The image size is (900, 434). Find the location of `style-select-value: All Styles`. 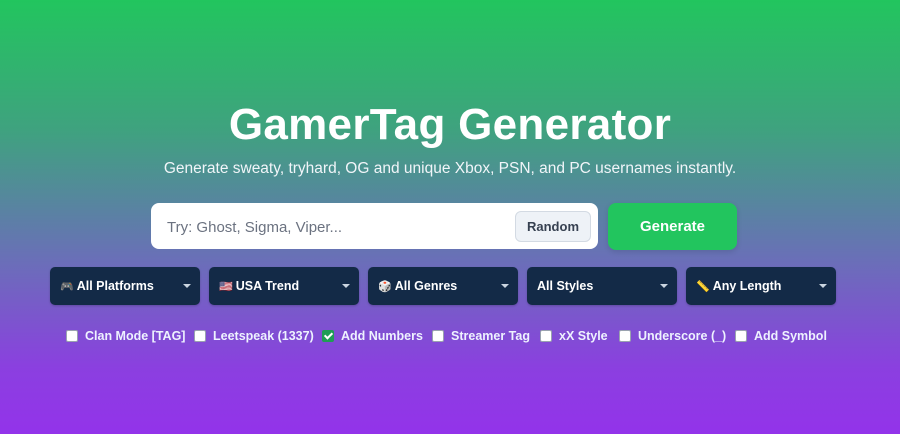

style-select-value: All Styles is located at coordinates (565, 286).